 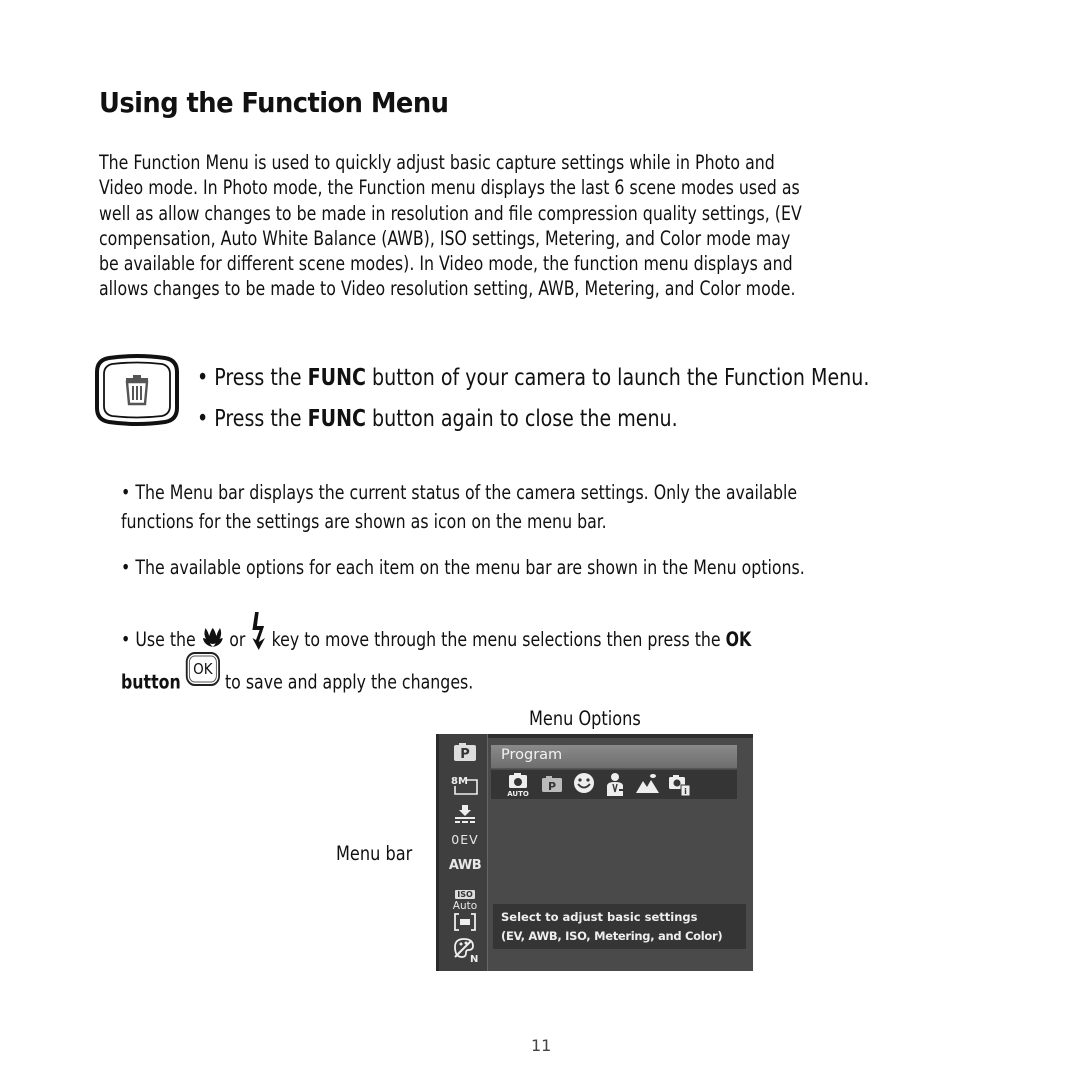 I want to click on hint-line-1: Select to adjust basic settings, so click(x=599, y=917).